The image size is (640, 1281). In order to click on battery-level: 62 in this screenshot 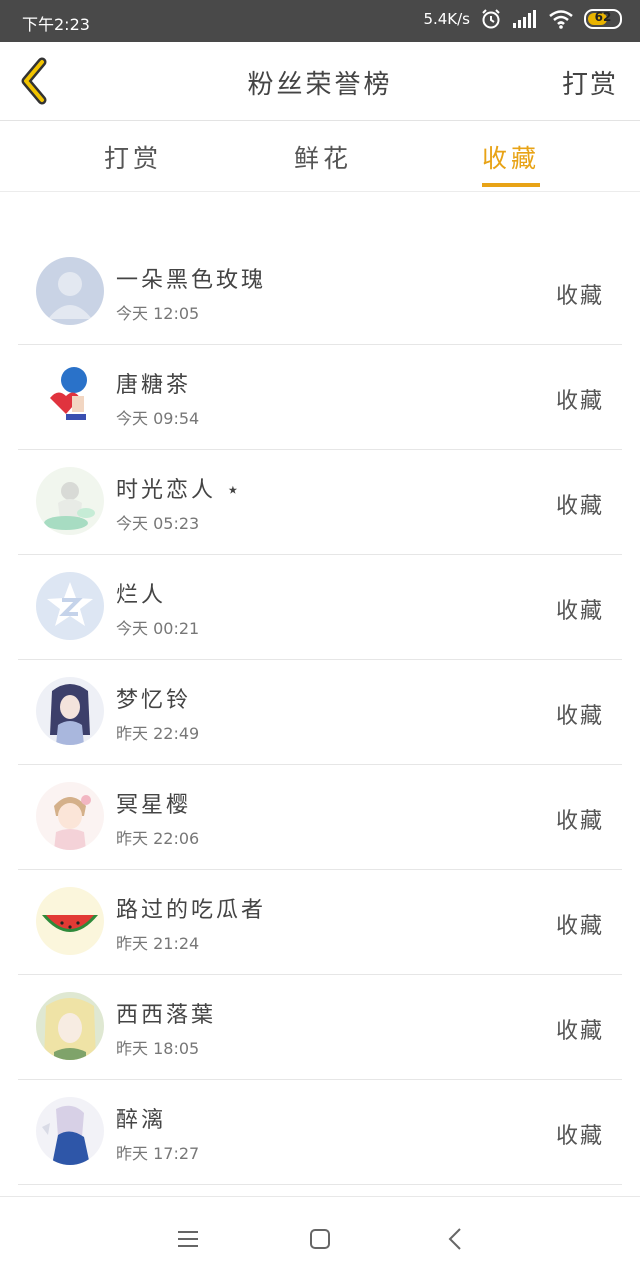, I will do `click(603, 17)`.